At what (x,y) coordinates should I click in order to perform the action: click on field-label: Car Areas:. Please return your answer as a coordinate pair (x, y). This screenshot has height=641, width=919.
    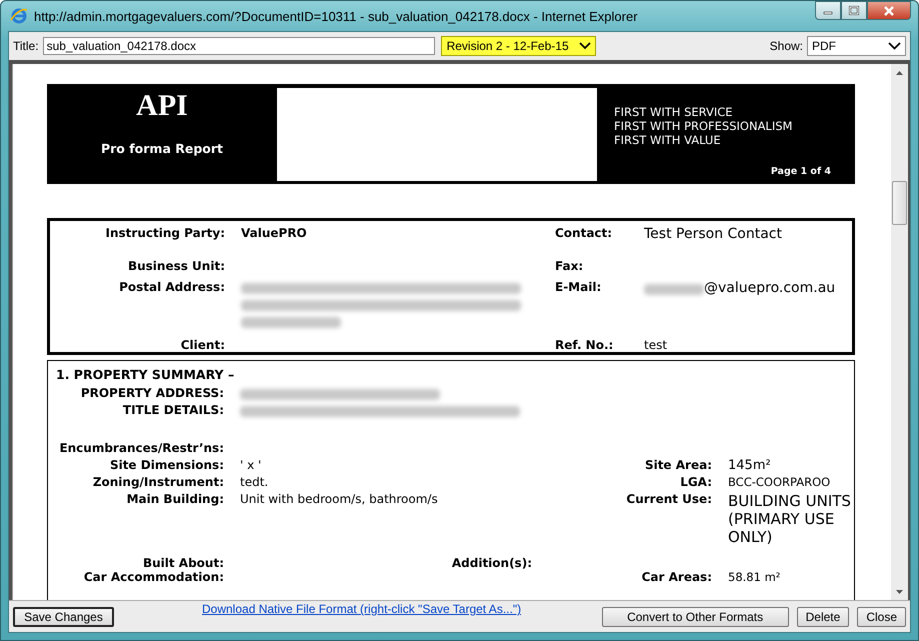
    Looking at the image, I should click on (677, 577).